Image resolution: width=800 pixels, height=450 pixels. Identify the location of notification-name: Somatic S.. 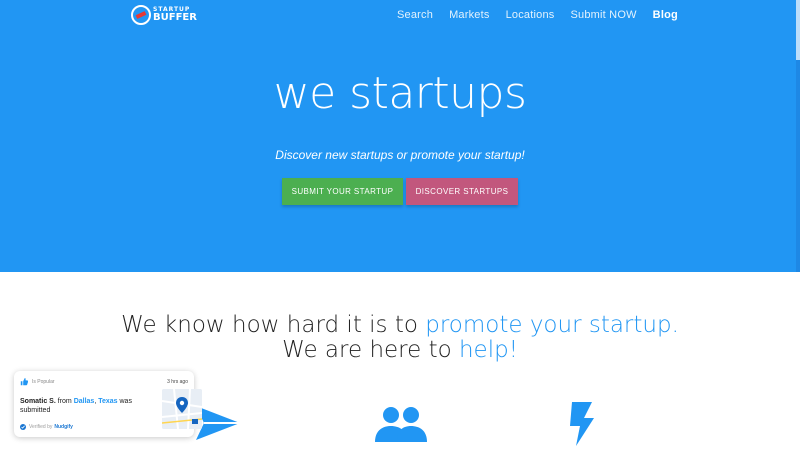
(38, 401).